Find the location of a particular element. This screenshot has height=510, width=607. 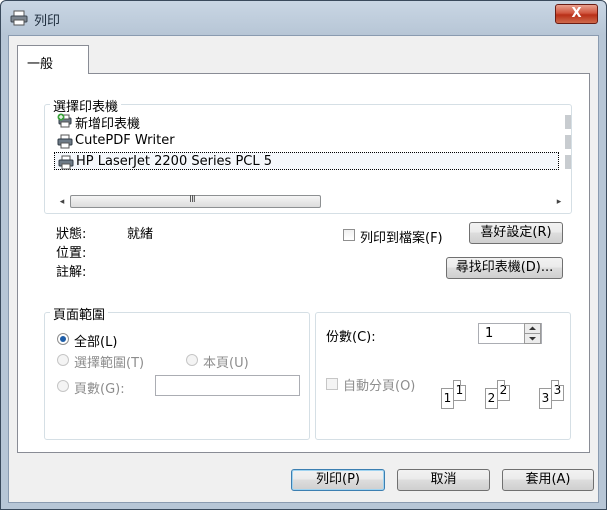

status-label: 狀態: is located at coordinates (71, 234).